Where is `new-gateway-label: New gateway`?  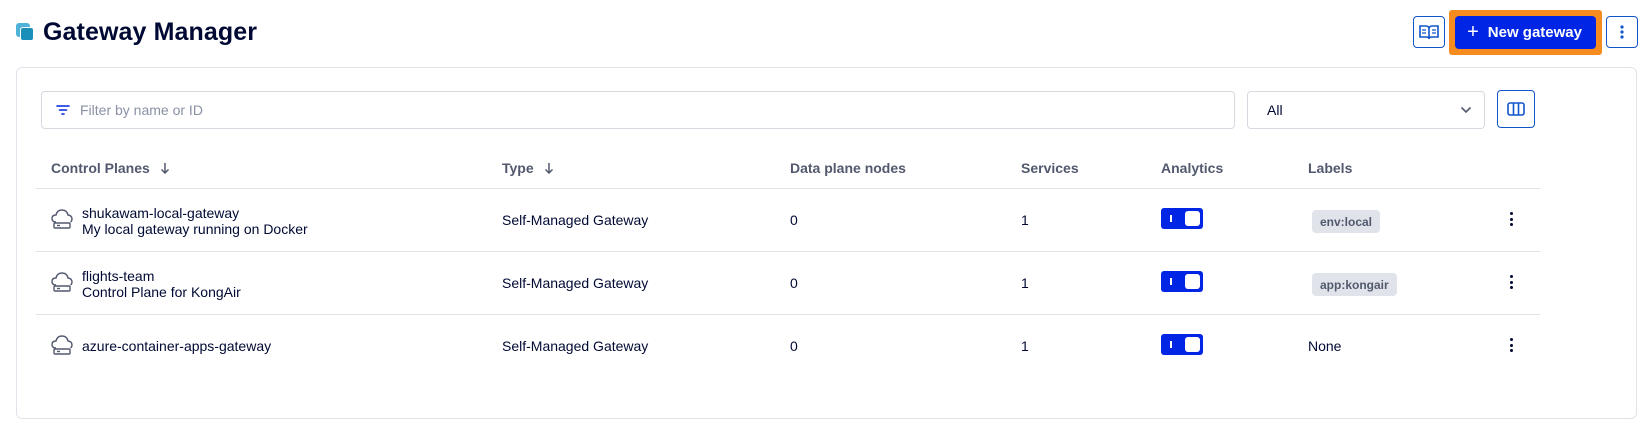
new-gateway-label: New gateway is located at coordinates (1534, 32).